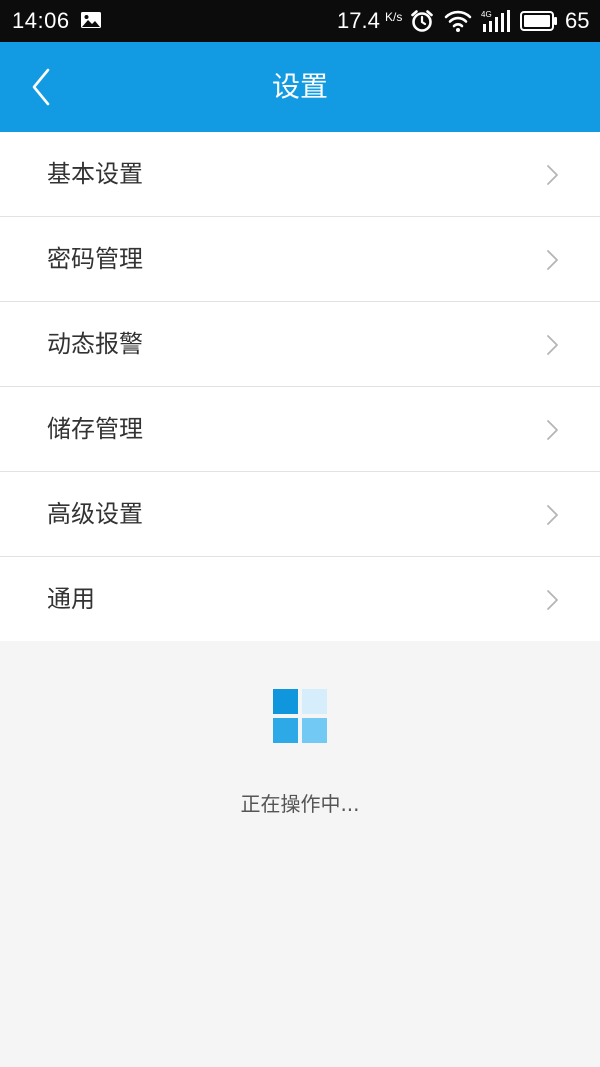 This screenshot has width=600, height=1067. I want to click on signal-network-type: 4G, so click(486, 14).